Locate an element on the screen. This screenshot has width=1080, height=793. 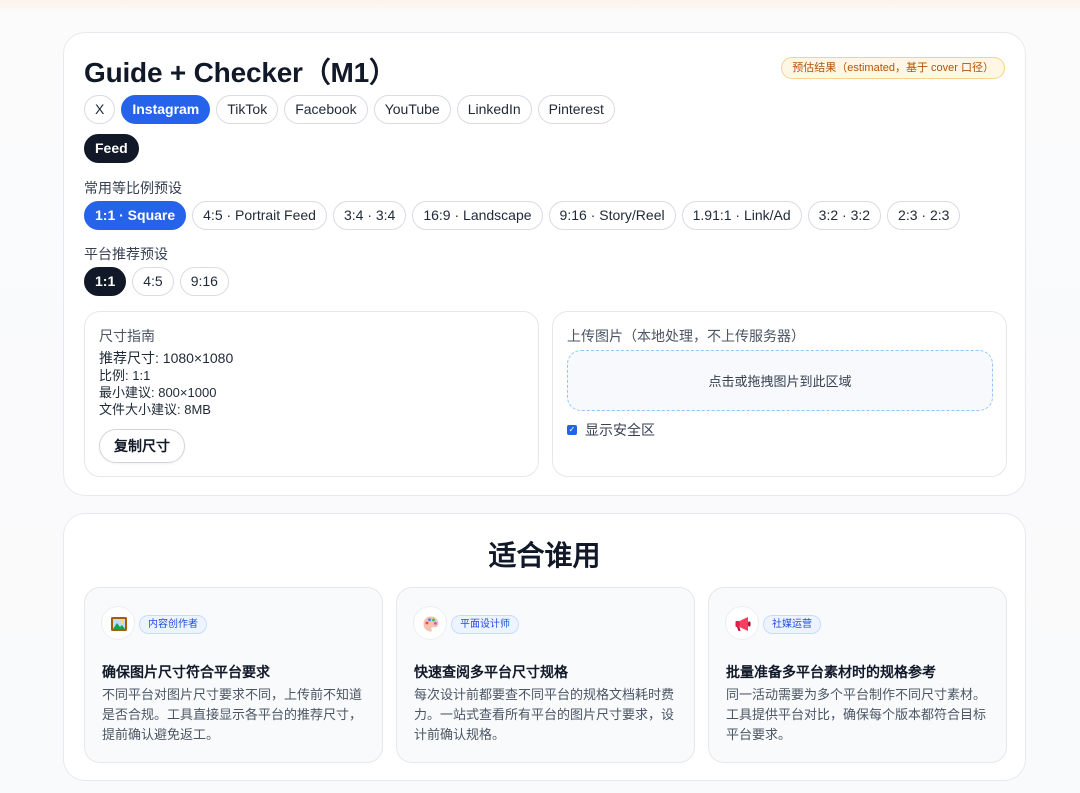
persona-tag: 平面设计师 is located at coordinates (485, 624).